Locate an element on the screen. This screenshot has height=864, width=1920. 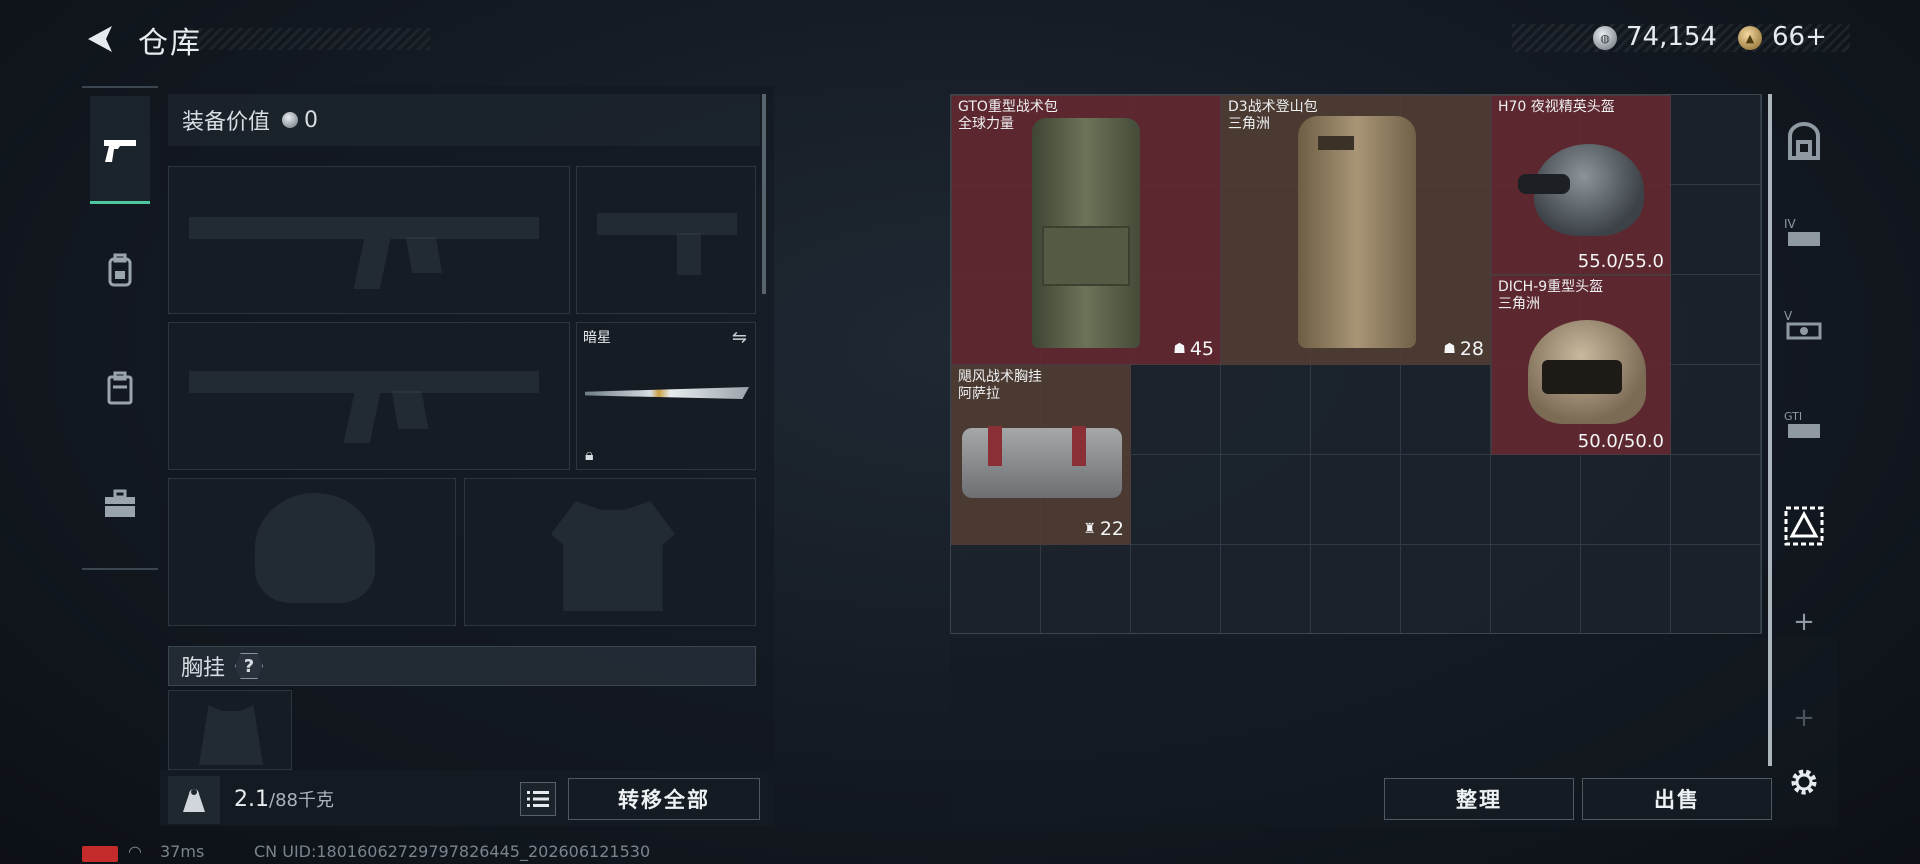
container-v-icon: V is located at coordinates (1803, 324).